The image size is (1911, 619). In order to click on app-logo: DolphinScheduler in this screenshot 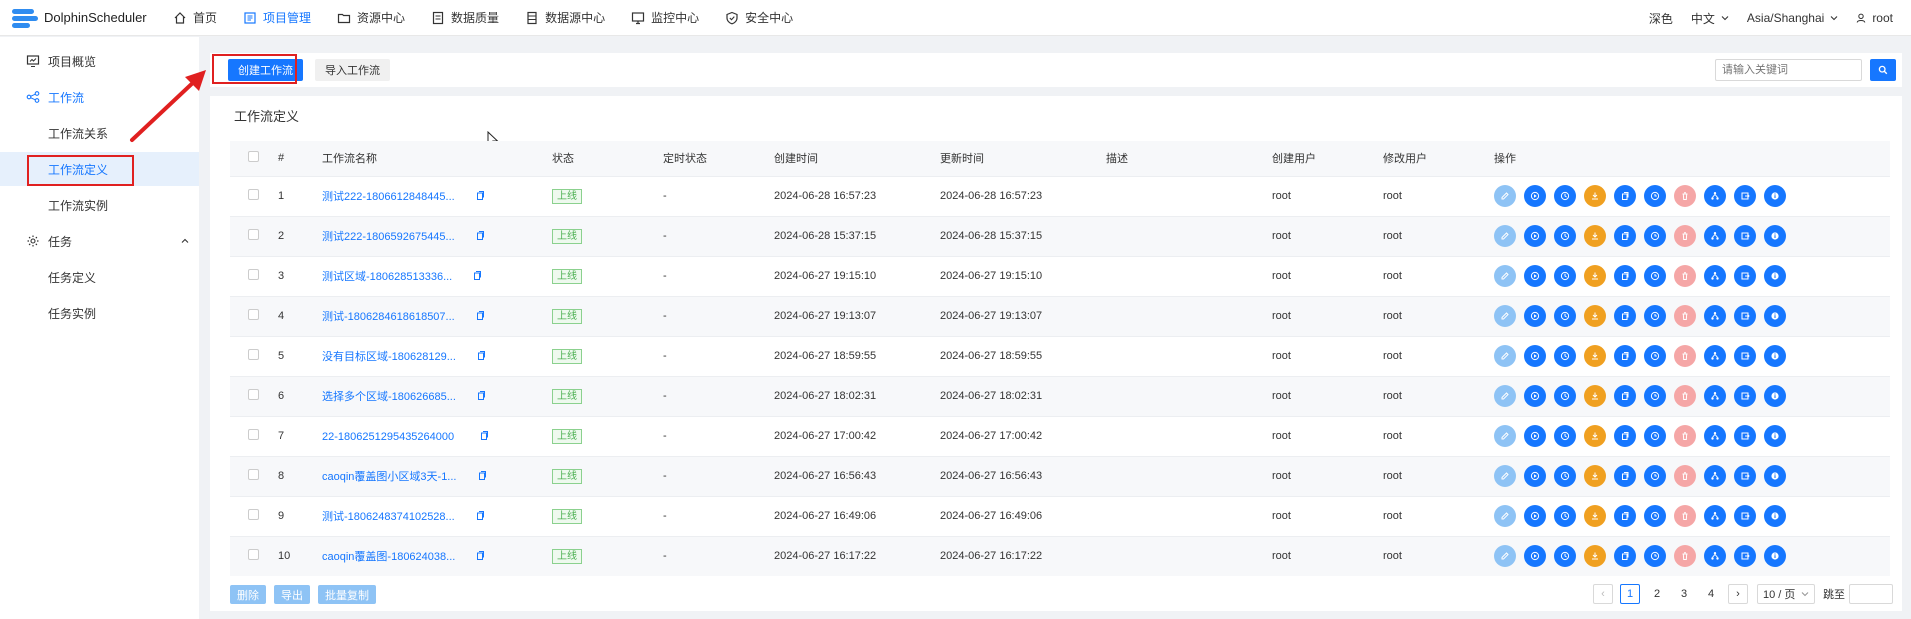, I will do `click(80, 18)`.